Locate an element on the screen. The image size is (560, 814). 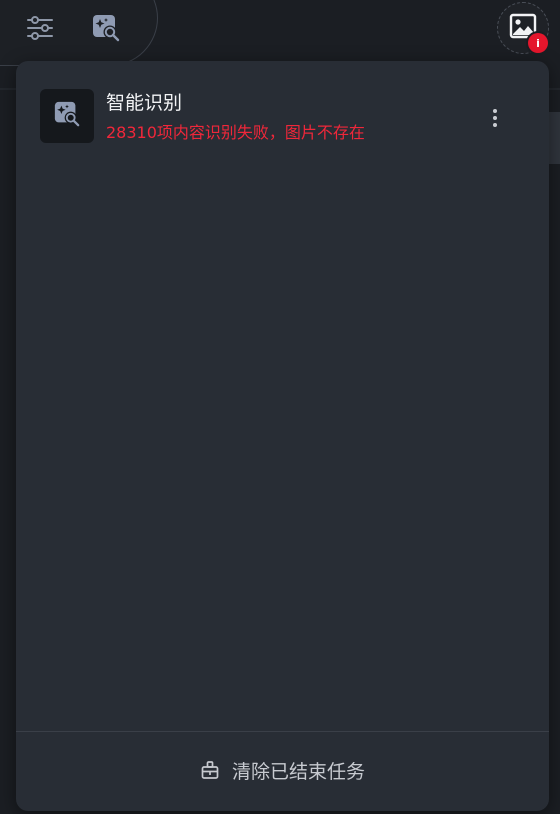
background-panel-edge is located at coordinates (554, 138).